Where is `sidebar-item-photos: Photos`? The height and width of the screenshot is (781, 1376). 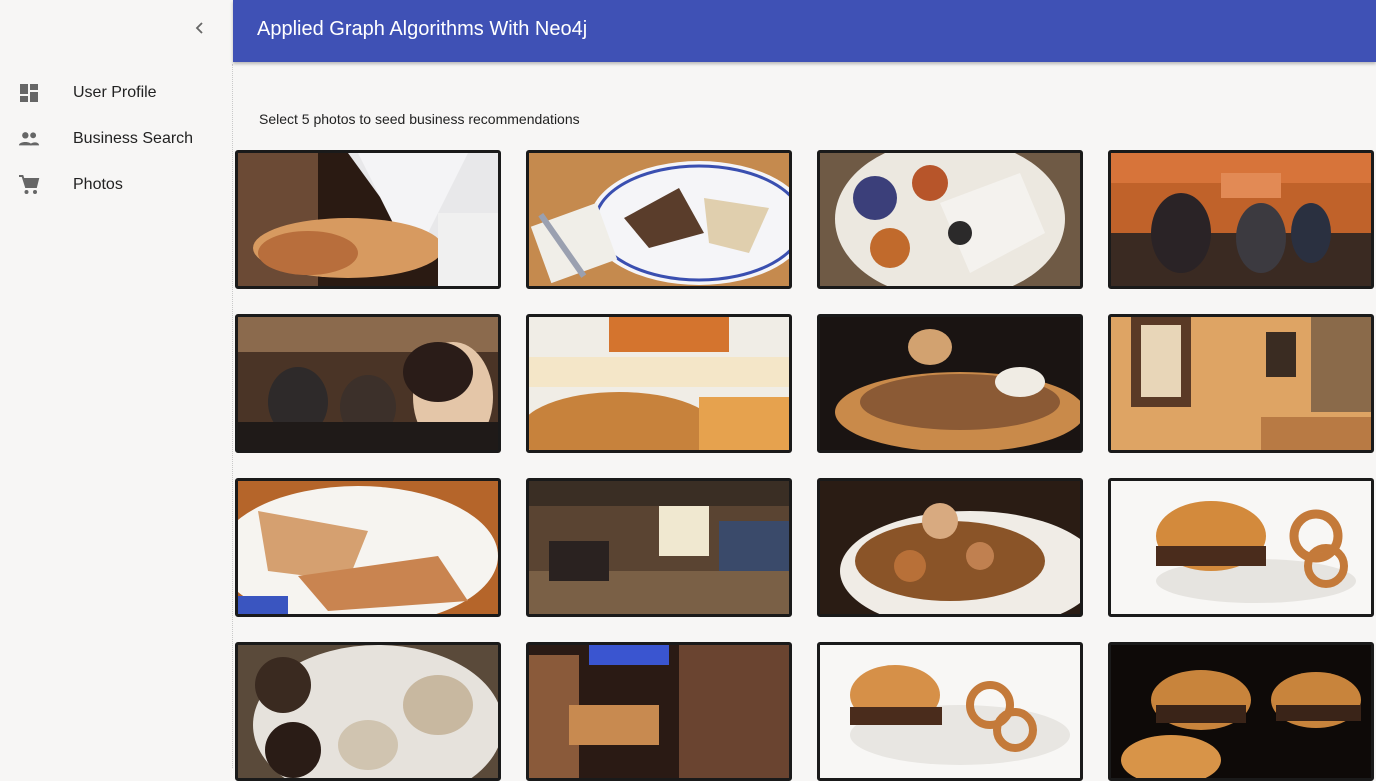 sidebar-item-photos: Photos is located at coordinates (116, 185).